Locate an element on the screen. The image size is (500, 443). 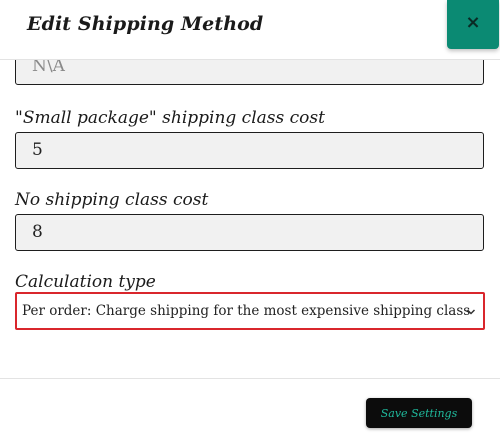
modal-footer: Save Settings is located at coordinates (250, 410).